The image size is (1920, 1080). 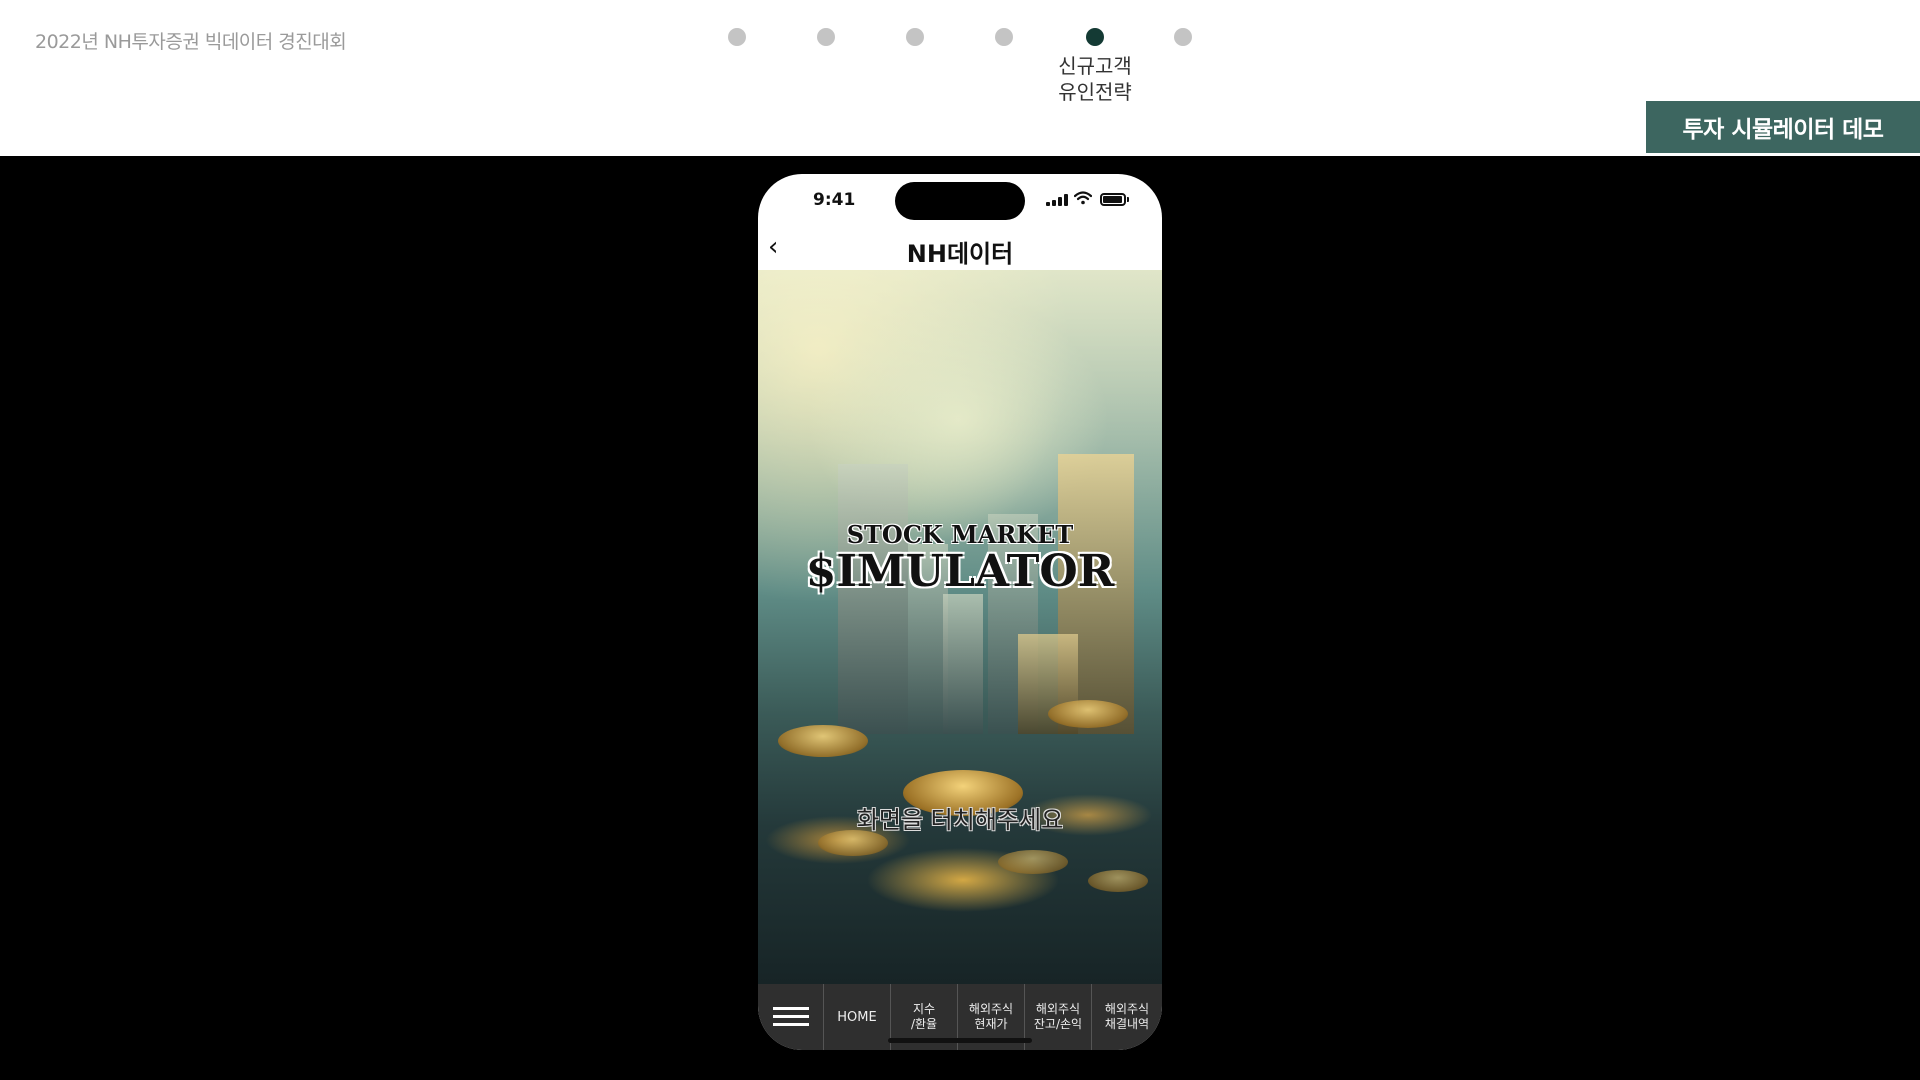 I want to click on dynamic-island, so click(x=960, y=201).